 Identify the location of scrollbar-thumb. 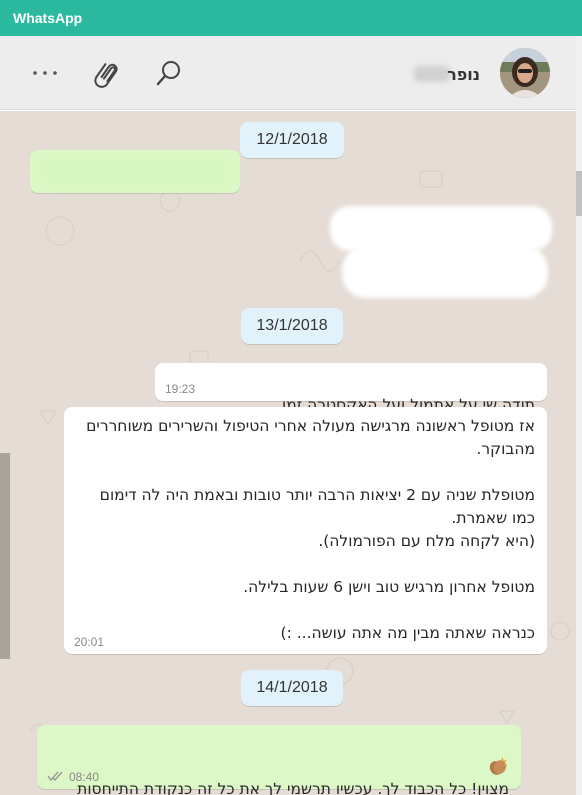
(579, 193).